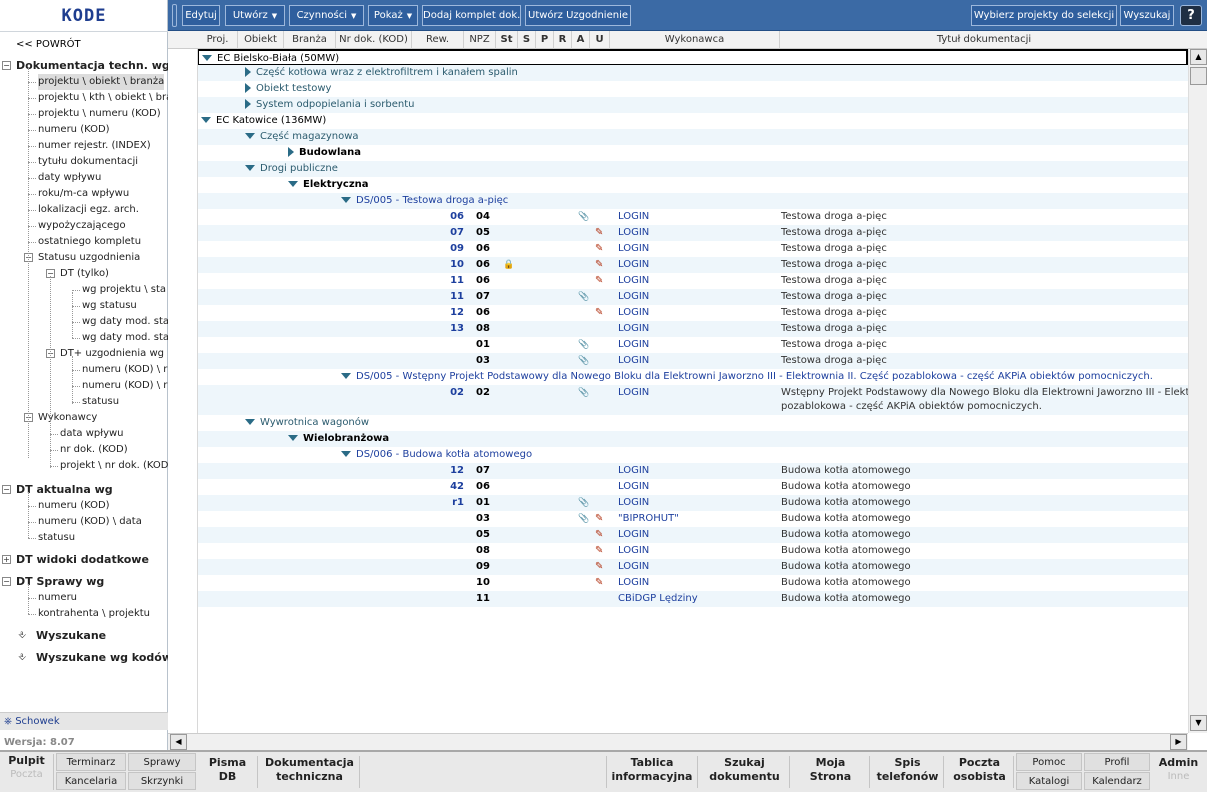 The image size is (1207, 792). I want to click on document-row: 13 08 LOGIN Testowa droga a-pięc, so click(693, 329).